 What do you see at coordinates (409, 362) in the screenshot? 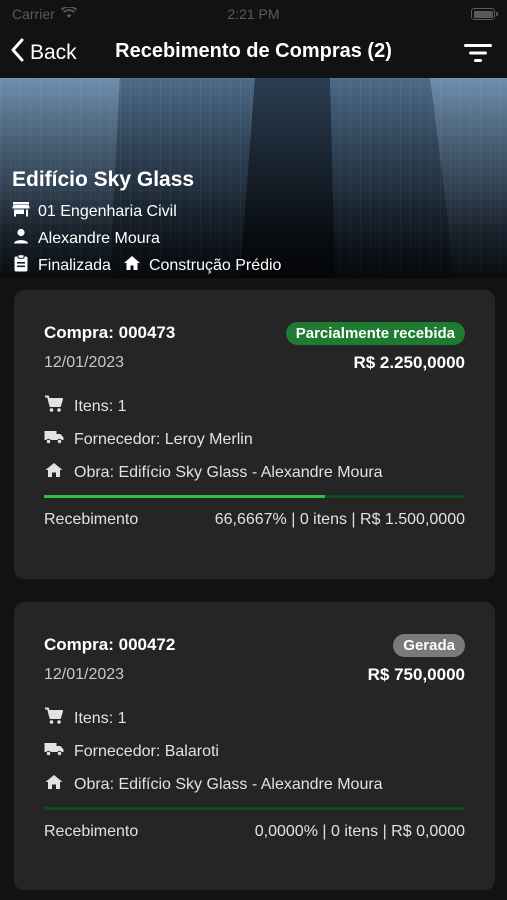
I see `purchase-amount: R$ 2.250,0000` at bounding box center [409, 362].